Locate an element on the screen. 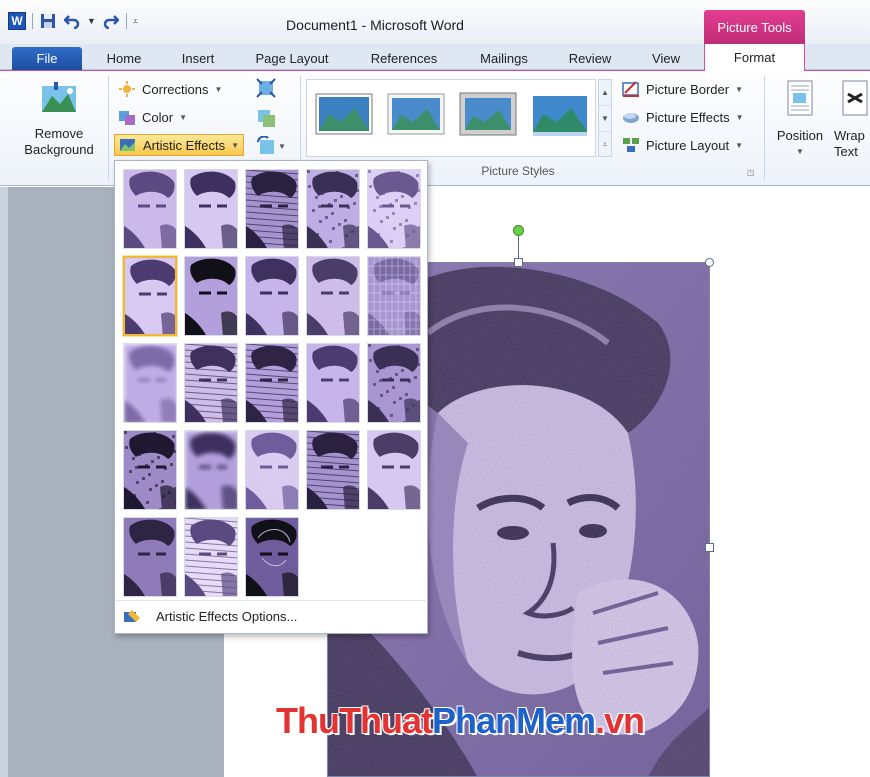 Image resolution: width=870 pixels, height=777 pixels. tab-insert: Insert is located at coordinates (198, 58).